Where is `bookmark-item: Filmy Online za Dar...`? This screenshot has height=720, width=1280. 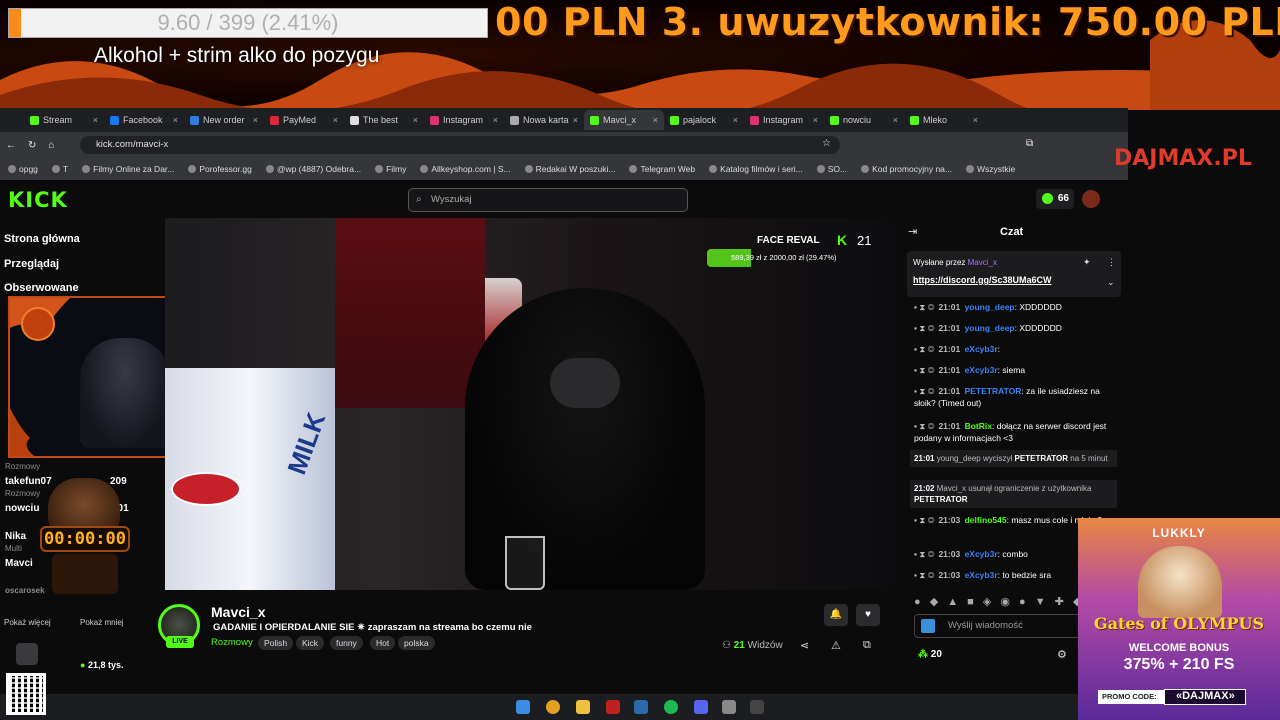 bookmark-item: Filmy Online za Dar... is located at coordinates (128, 169).